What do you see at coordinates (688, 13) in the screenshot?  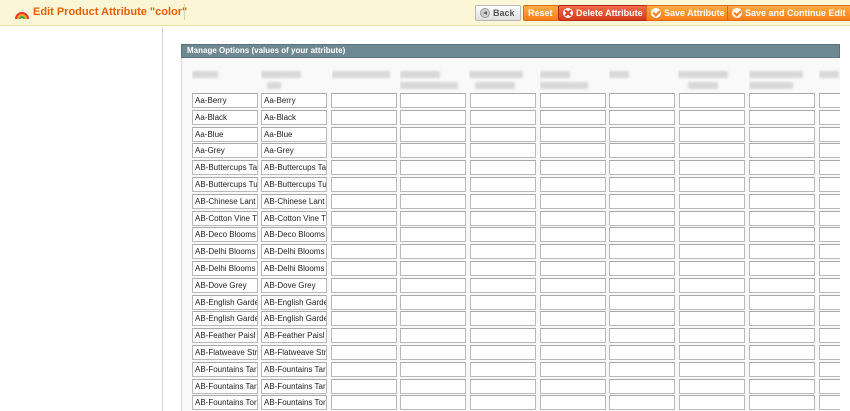 I see `save-attribute-button: Save Attribute` at bounding box center [688, 13].